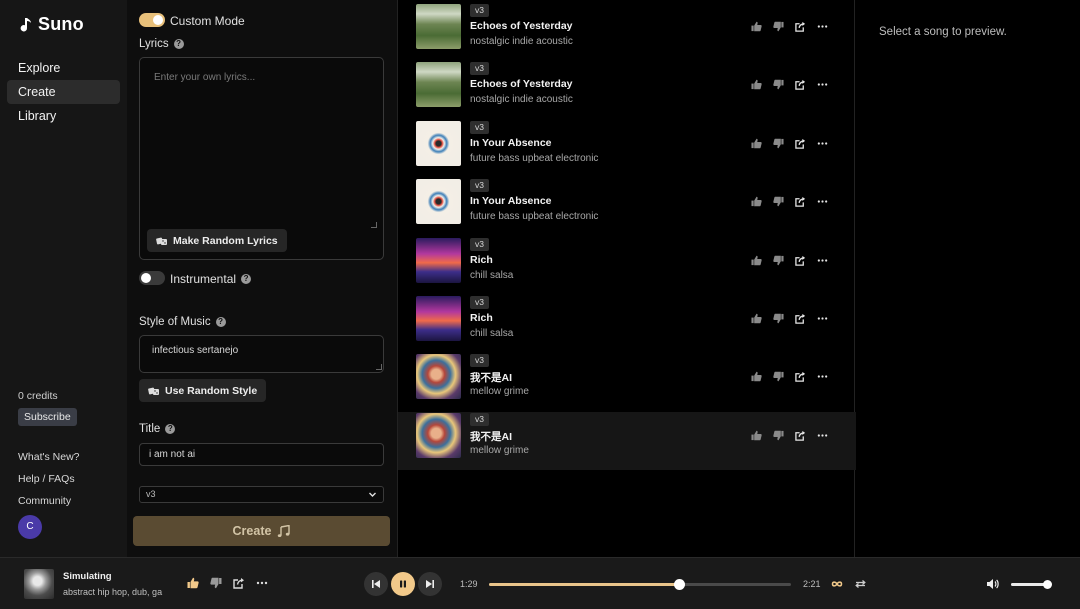 The height and width of the screenshot is (609, 1080). I want to click on repeat-icon, so click(860, 584).